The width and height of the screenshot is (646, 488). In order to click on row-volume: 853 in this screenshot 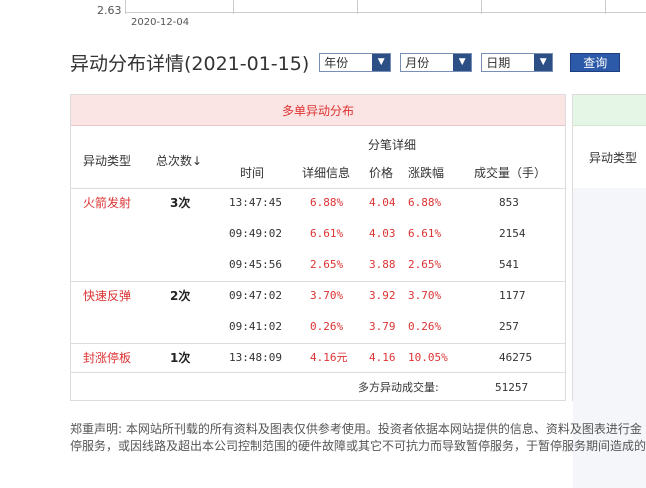, I will do `click(509, 202)`.